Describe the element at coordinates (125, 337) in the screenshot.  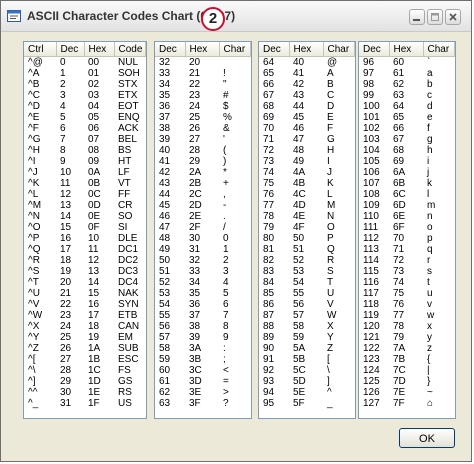
I see `table-cell: EM` at that location.